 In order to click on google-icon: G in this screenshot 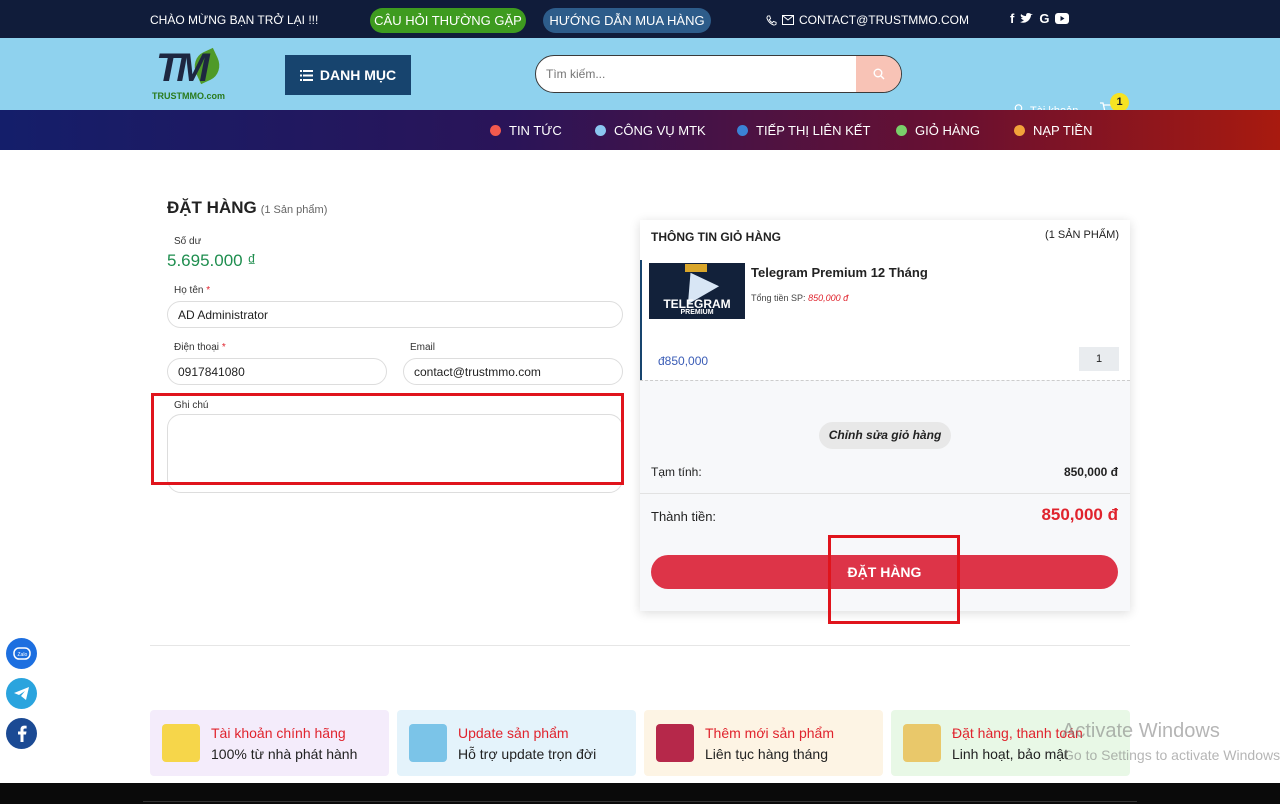, I will do `click(1044, 18)`.